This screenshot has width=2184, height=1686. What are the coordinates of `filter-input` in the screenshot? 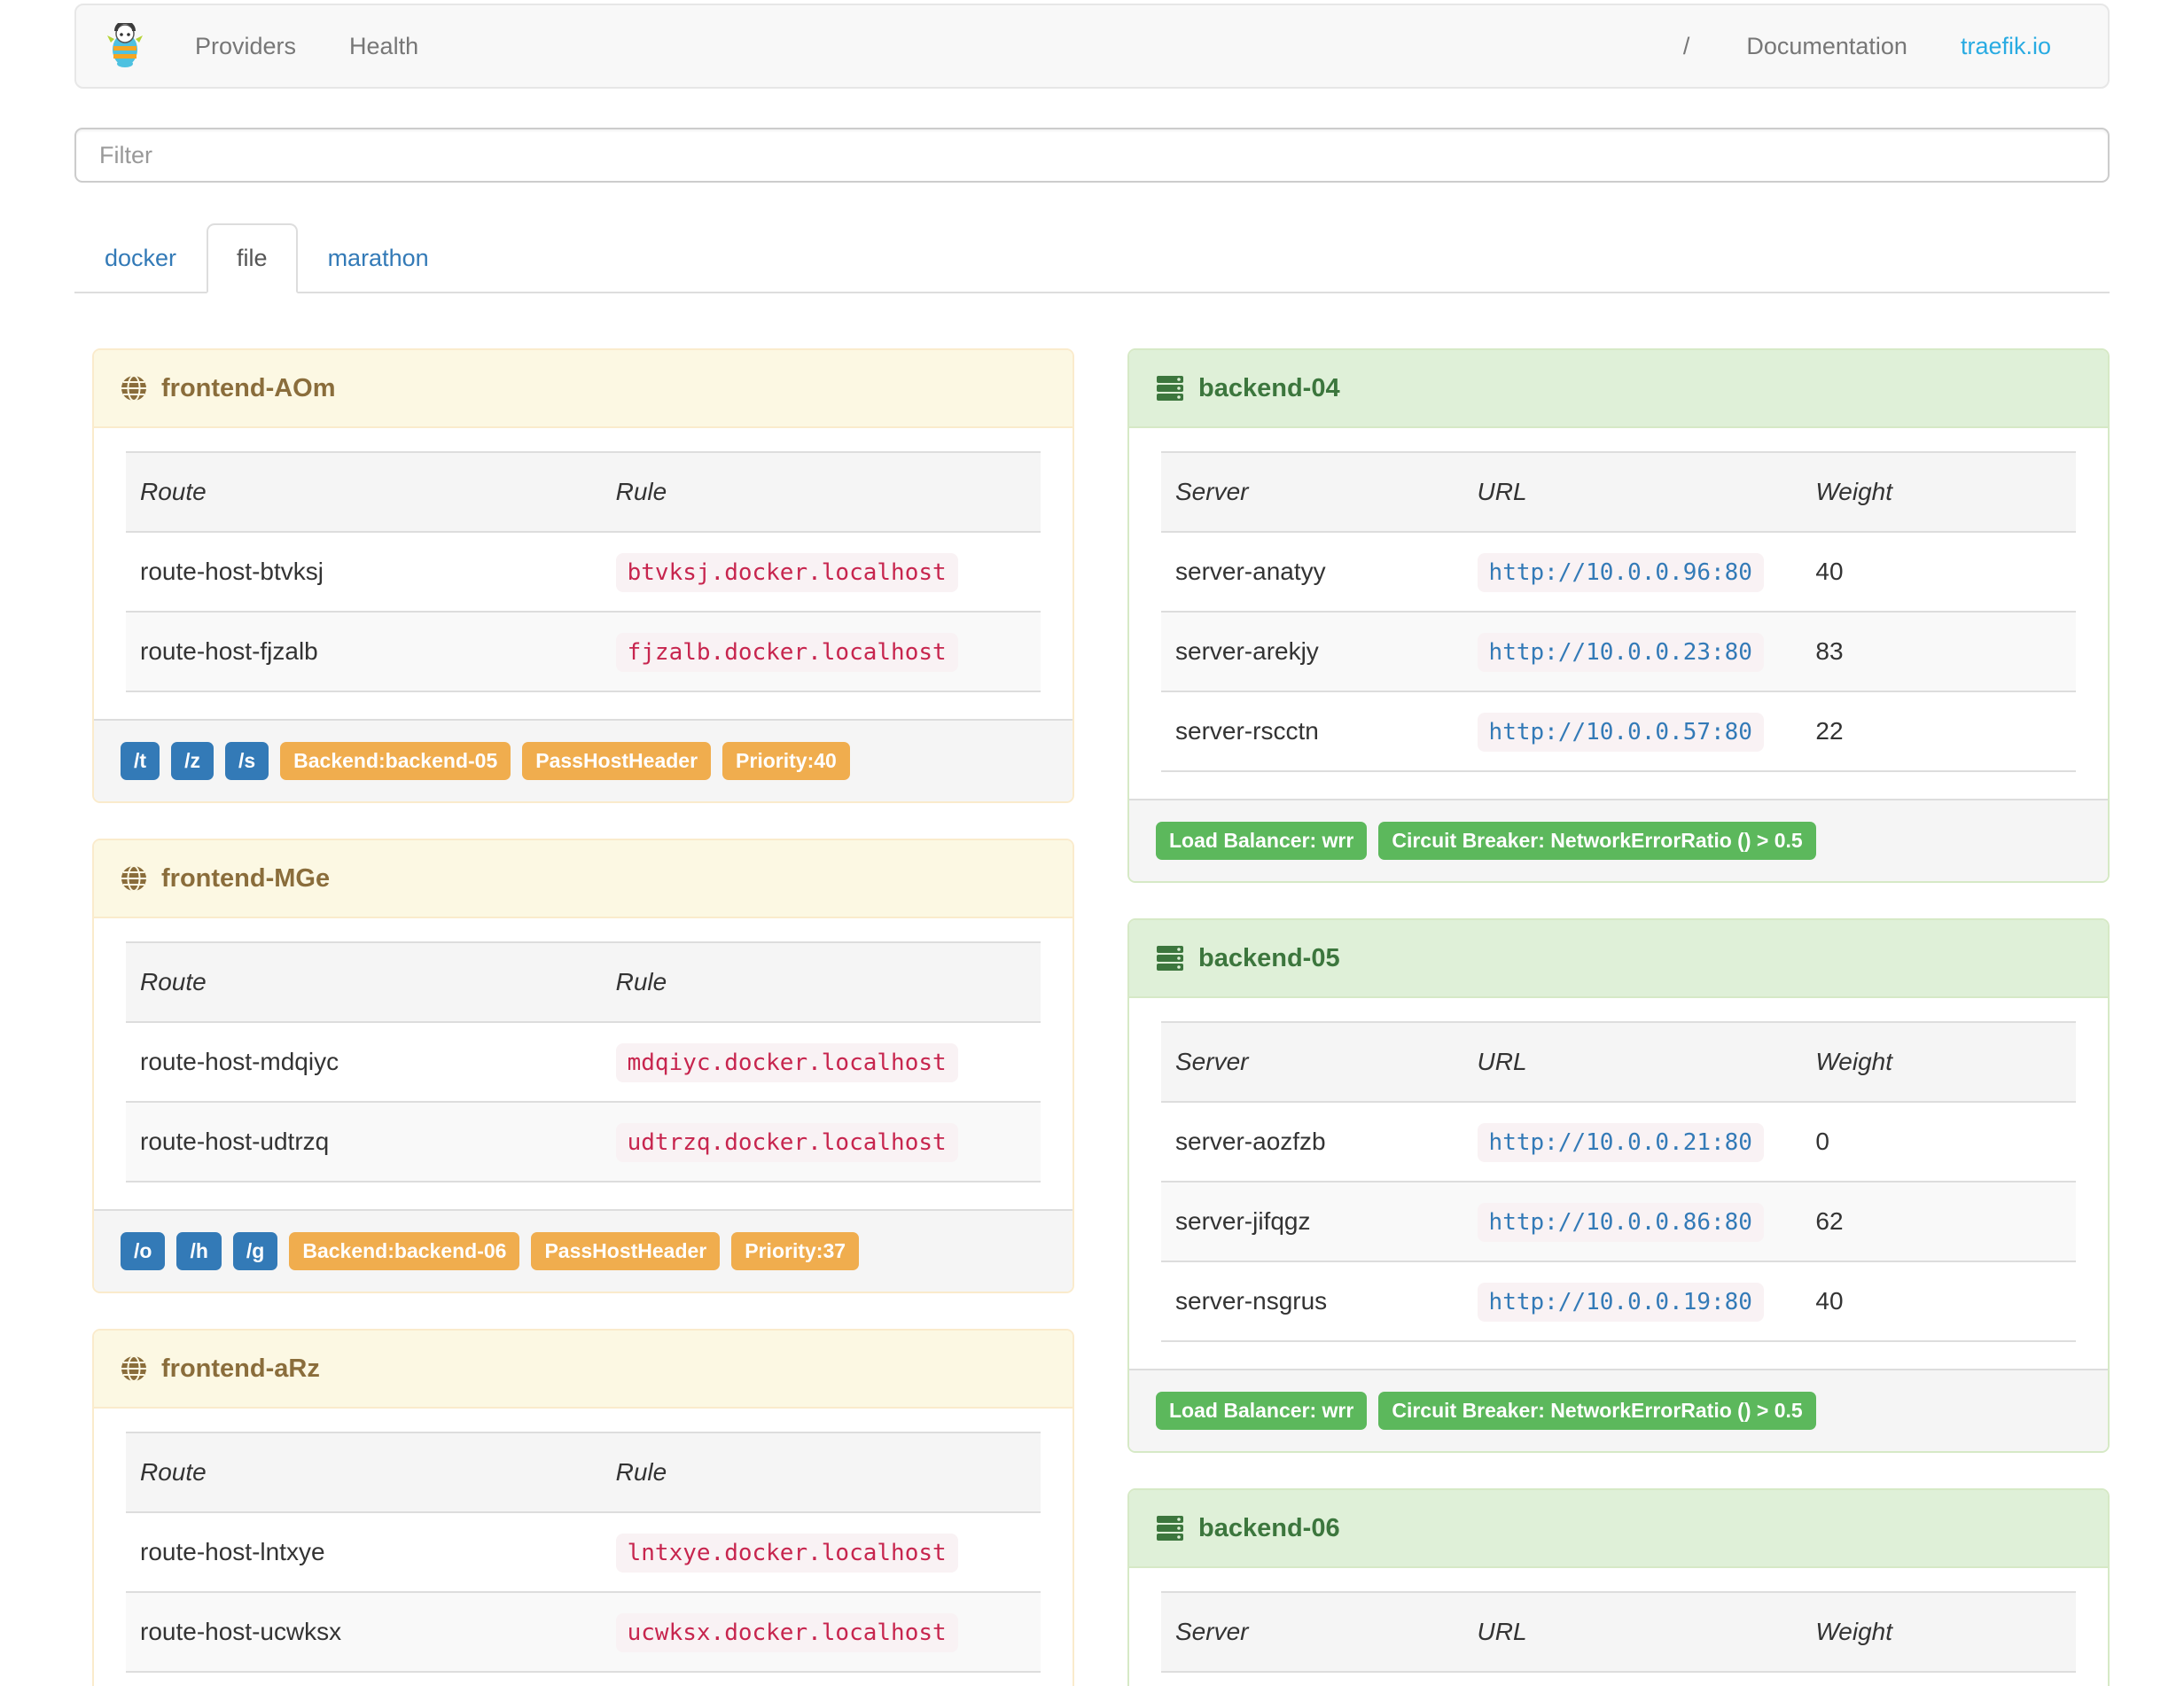 It's located at (1092, 155).